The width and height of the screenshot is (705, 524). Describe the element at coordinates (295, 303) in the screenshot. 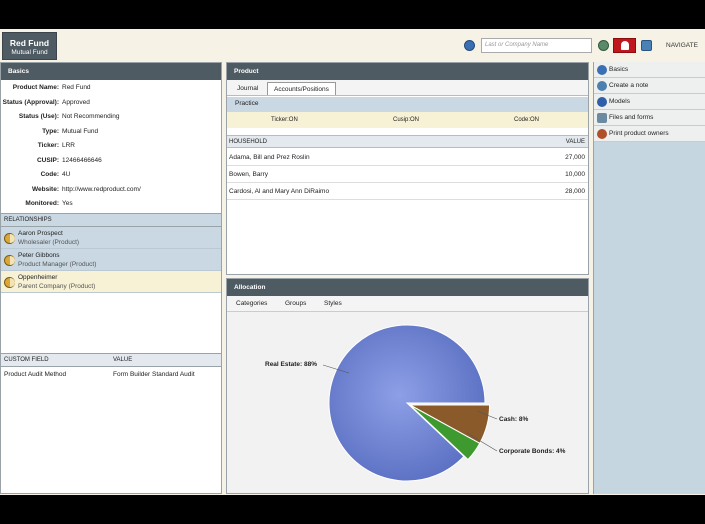

I see `tab-groups: Groups` at that location.